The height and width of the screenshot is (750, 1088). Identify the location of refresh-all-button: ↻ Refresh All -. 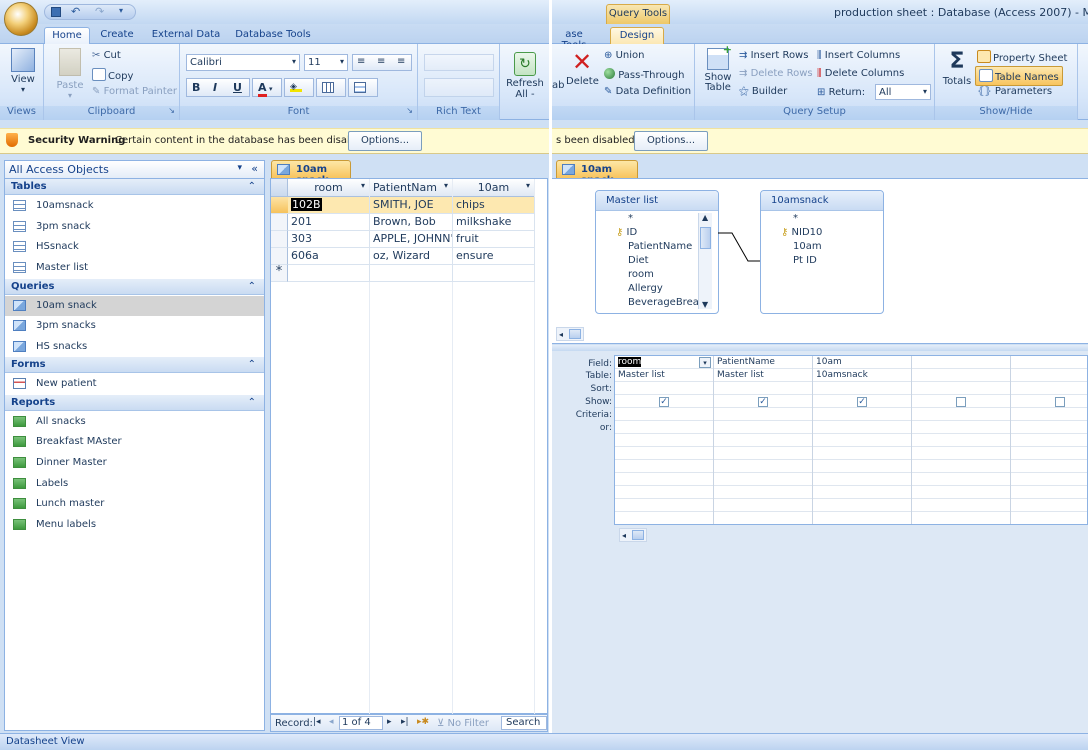
(525, 76).